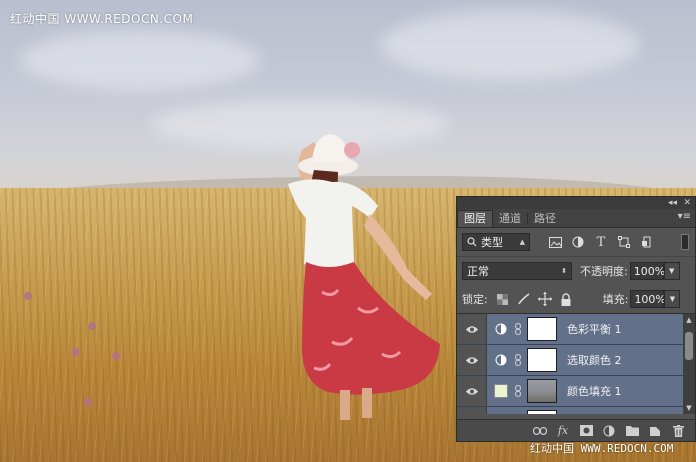 The image size is (696, 462). What do you see at coordinates (632, 431) in the screenshot?
I see `new-group-icon` at bounding box center [632, 431].